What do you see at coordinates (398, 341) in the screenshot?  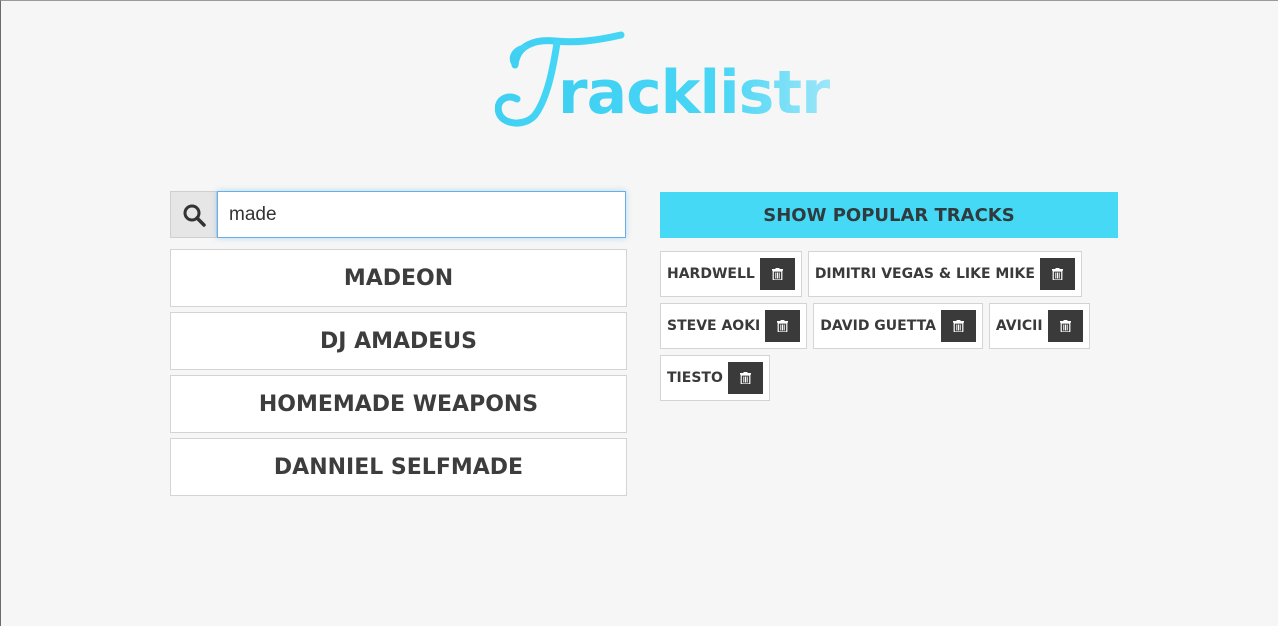 I see `result-item: DJ AMADEUS` at bounding box center [398, 341].